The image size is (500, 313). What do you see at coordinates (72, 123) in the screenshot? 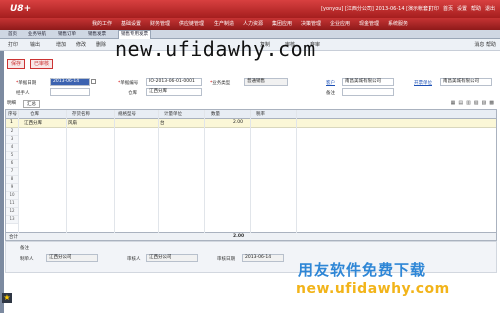
I see `cell-item: 风扇` at bounding box center [72, 123].